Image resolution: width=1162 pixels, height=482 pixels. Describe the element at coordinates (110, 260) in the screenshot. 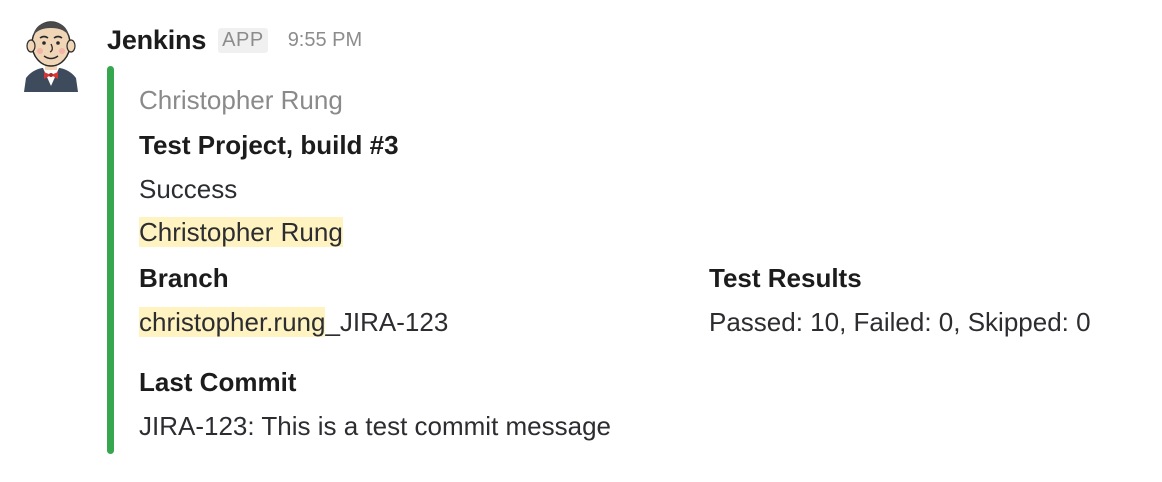

I see `attachment-color-bar` at that location.